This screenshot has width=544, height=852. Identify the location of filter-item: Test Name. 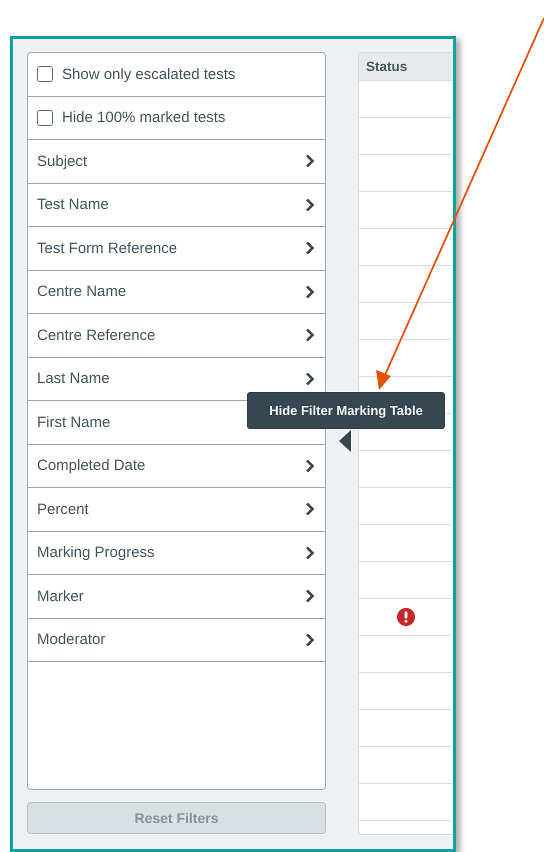
(176, 205).